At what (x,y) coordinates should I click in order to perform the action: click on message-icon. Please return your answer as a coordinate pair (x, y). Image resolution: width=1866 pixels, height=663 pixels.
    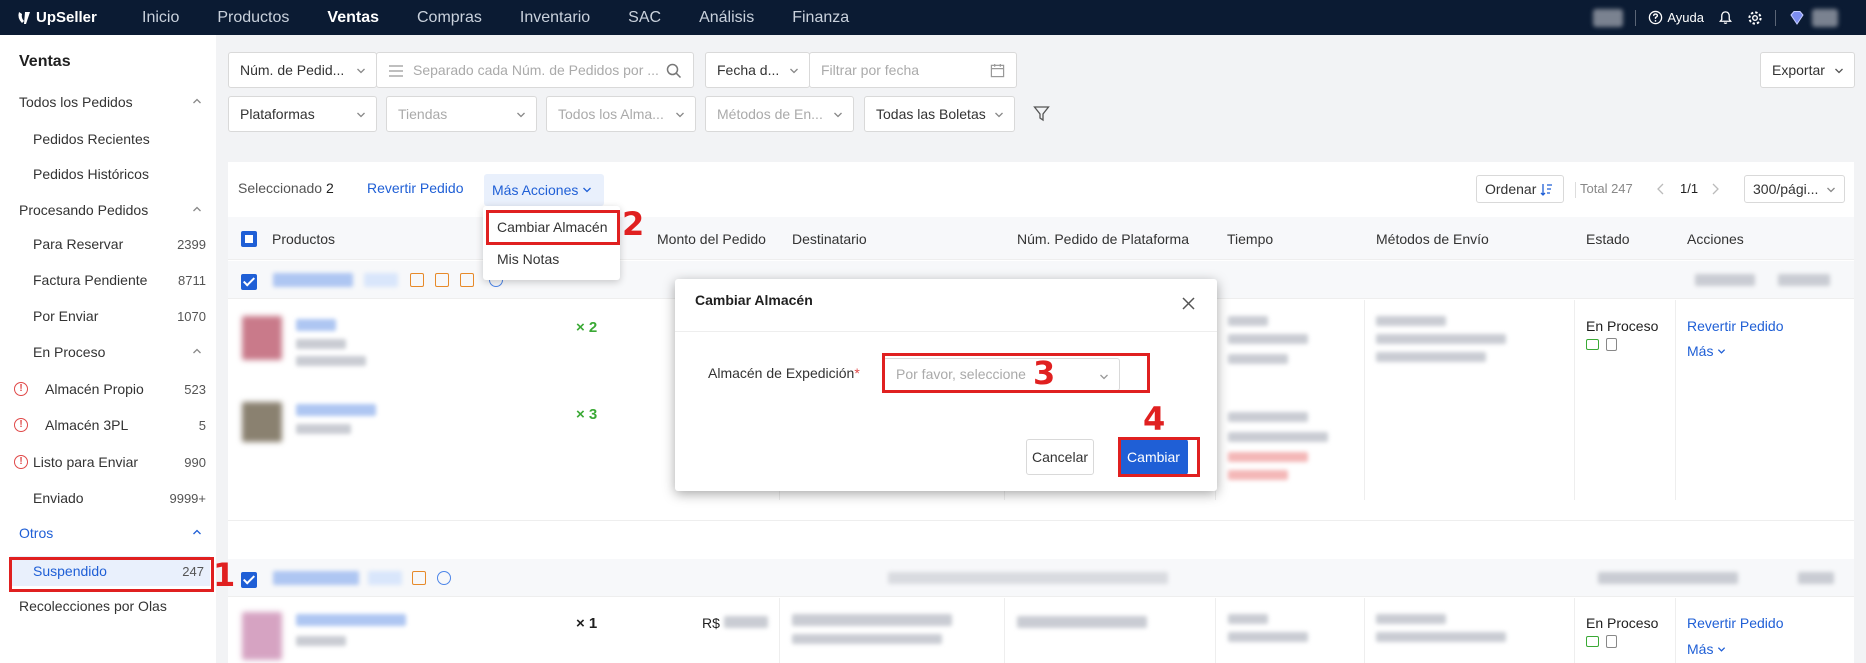
    Looking at the image, I should click on (417, 280).